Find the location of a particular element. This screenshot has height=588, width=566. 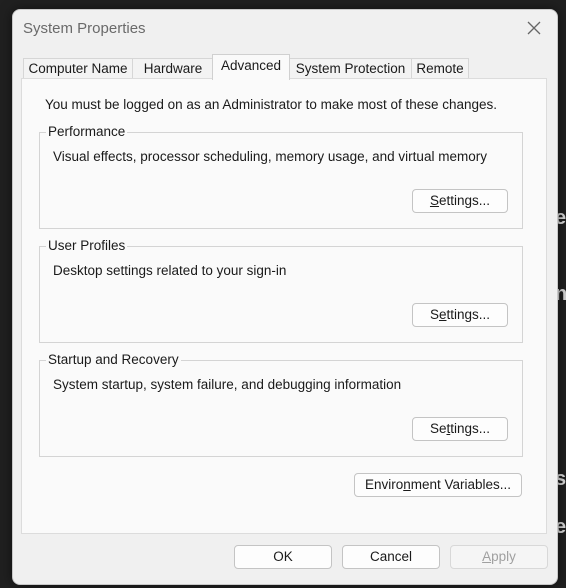

tab-computer-name: Computer Name is located at coordinates (78, 68).